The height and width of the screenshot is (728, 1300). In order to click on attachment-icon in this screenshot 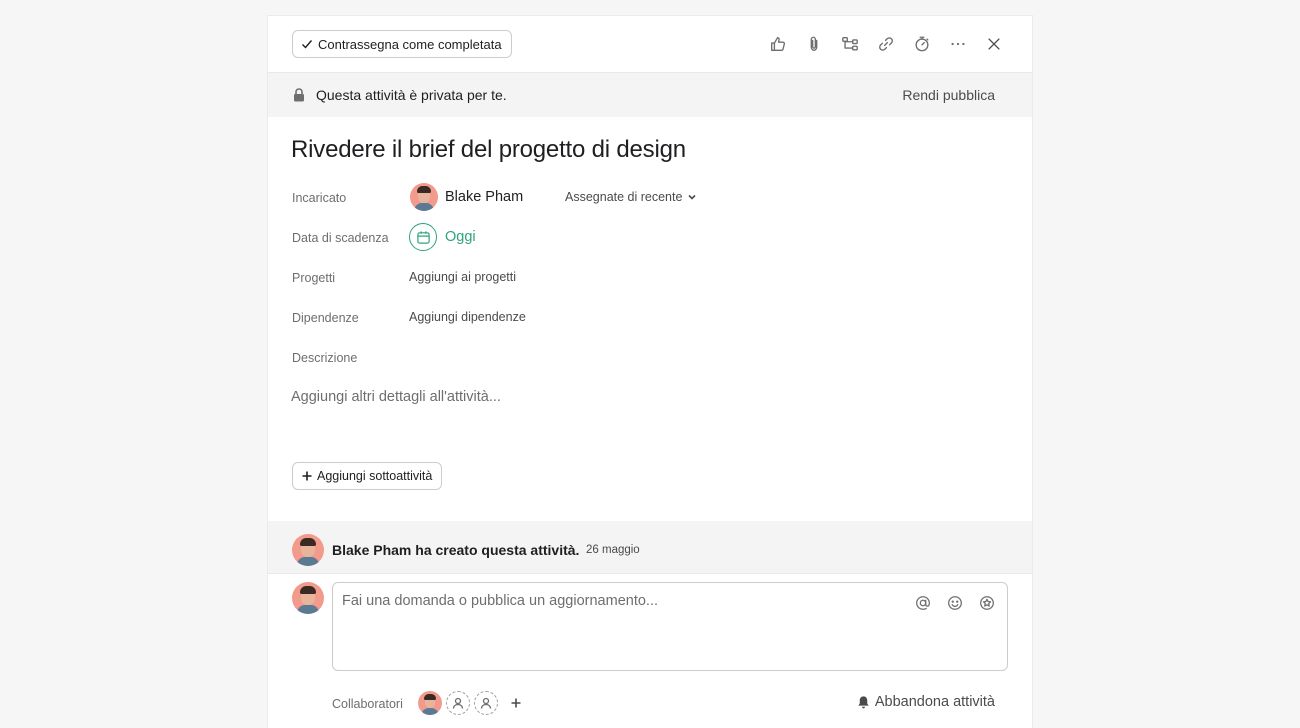, I will do `click(814, 44)`.